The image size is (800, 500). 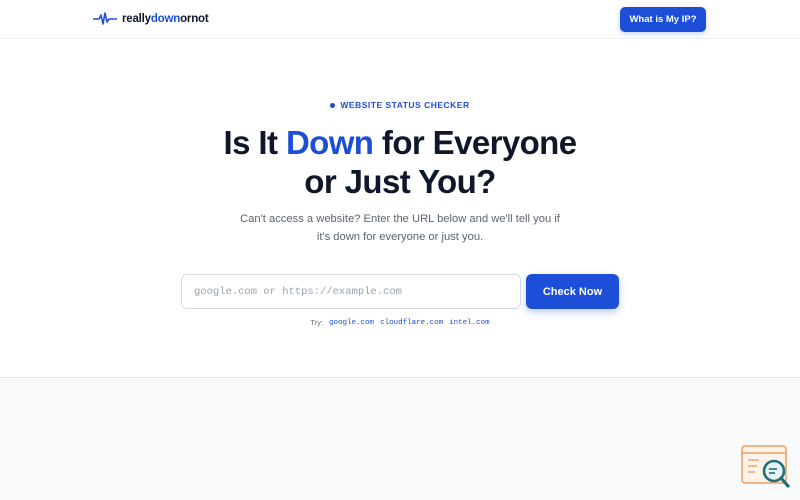 What do you see at coordinates (663, 19) in the screenshot?
I see `what-is-my-ip-button: What is My IP?` at bounding box center [663, 19].